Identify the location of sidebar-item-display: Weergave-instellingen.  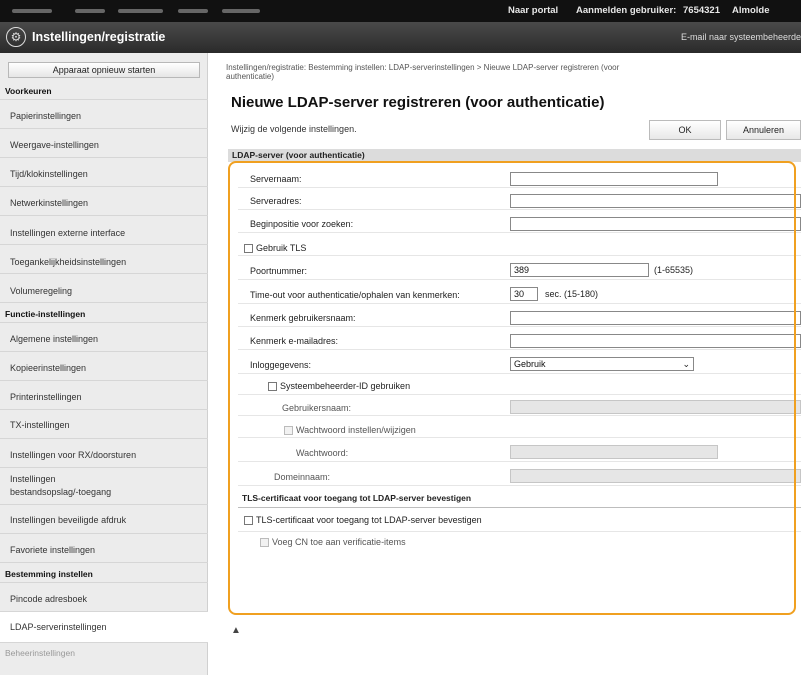
(54, 145).